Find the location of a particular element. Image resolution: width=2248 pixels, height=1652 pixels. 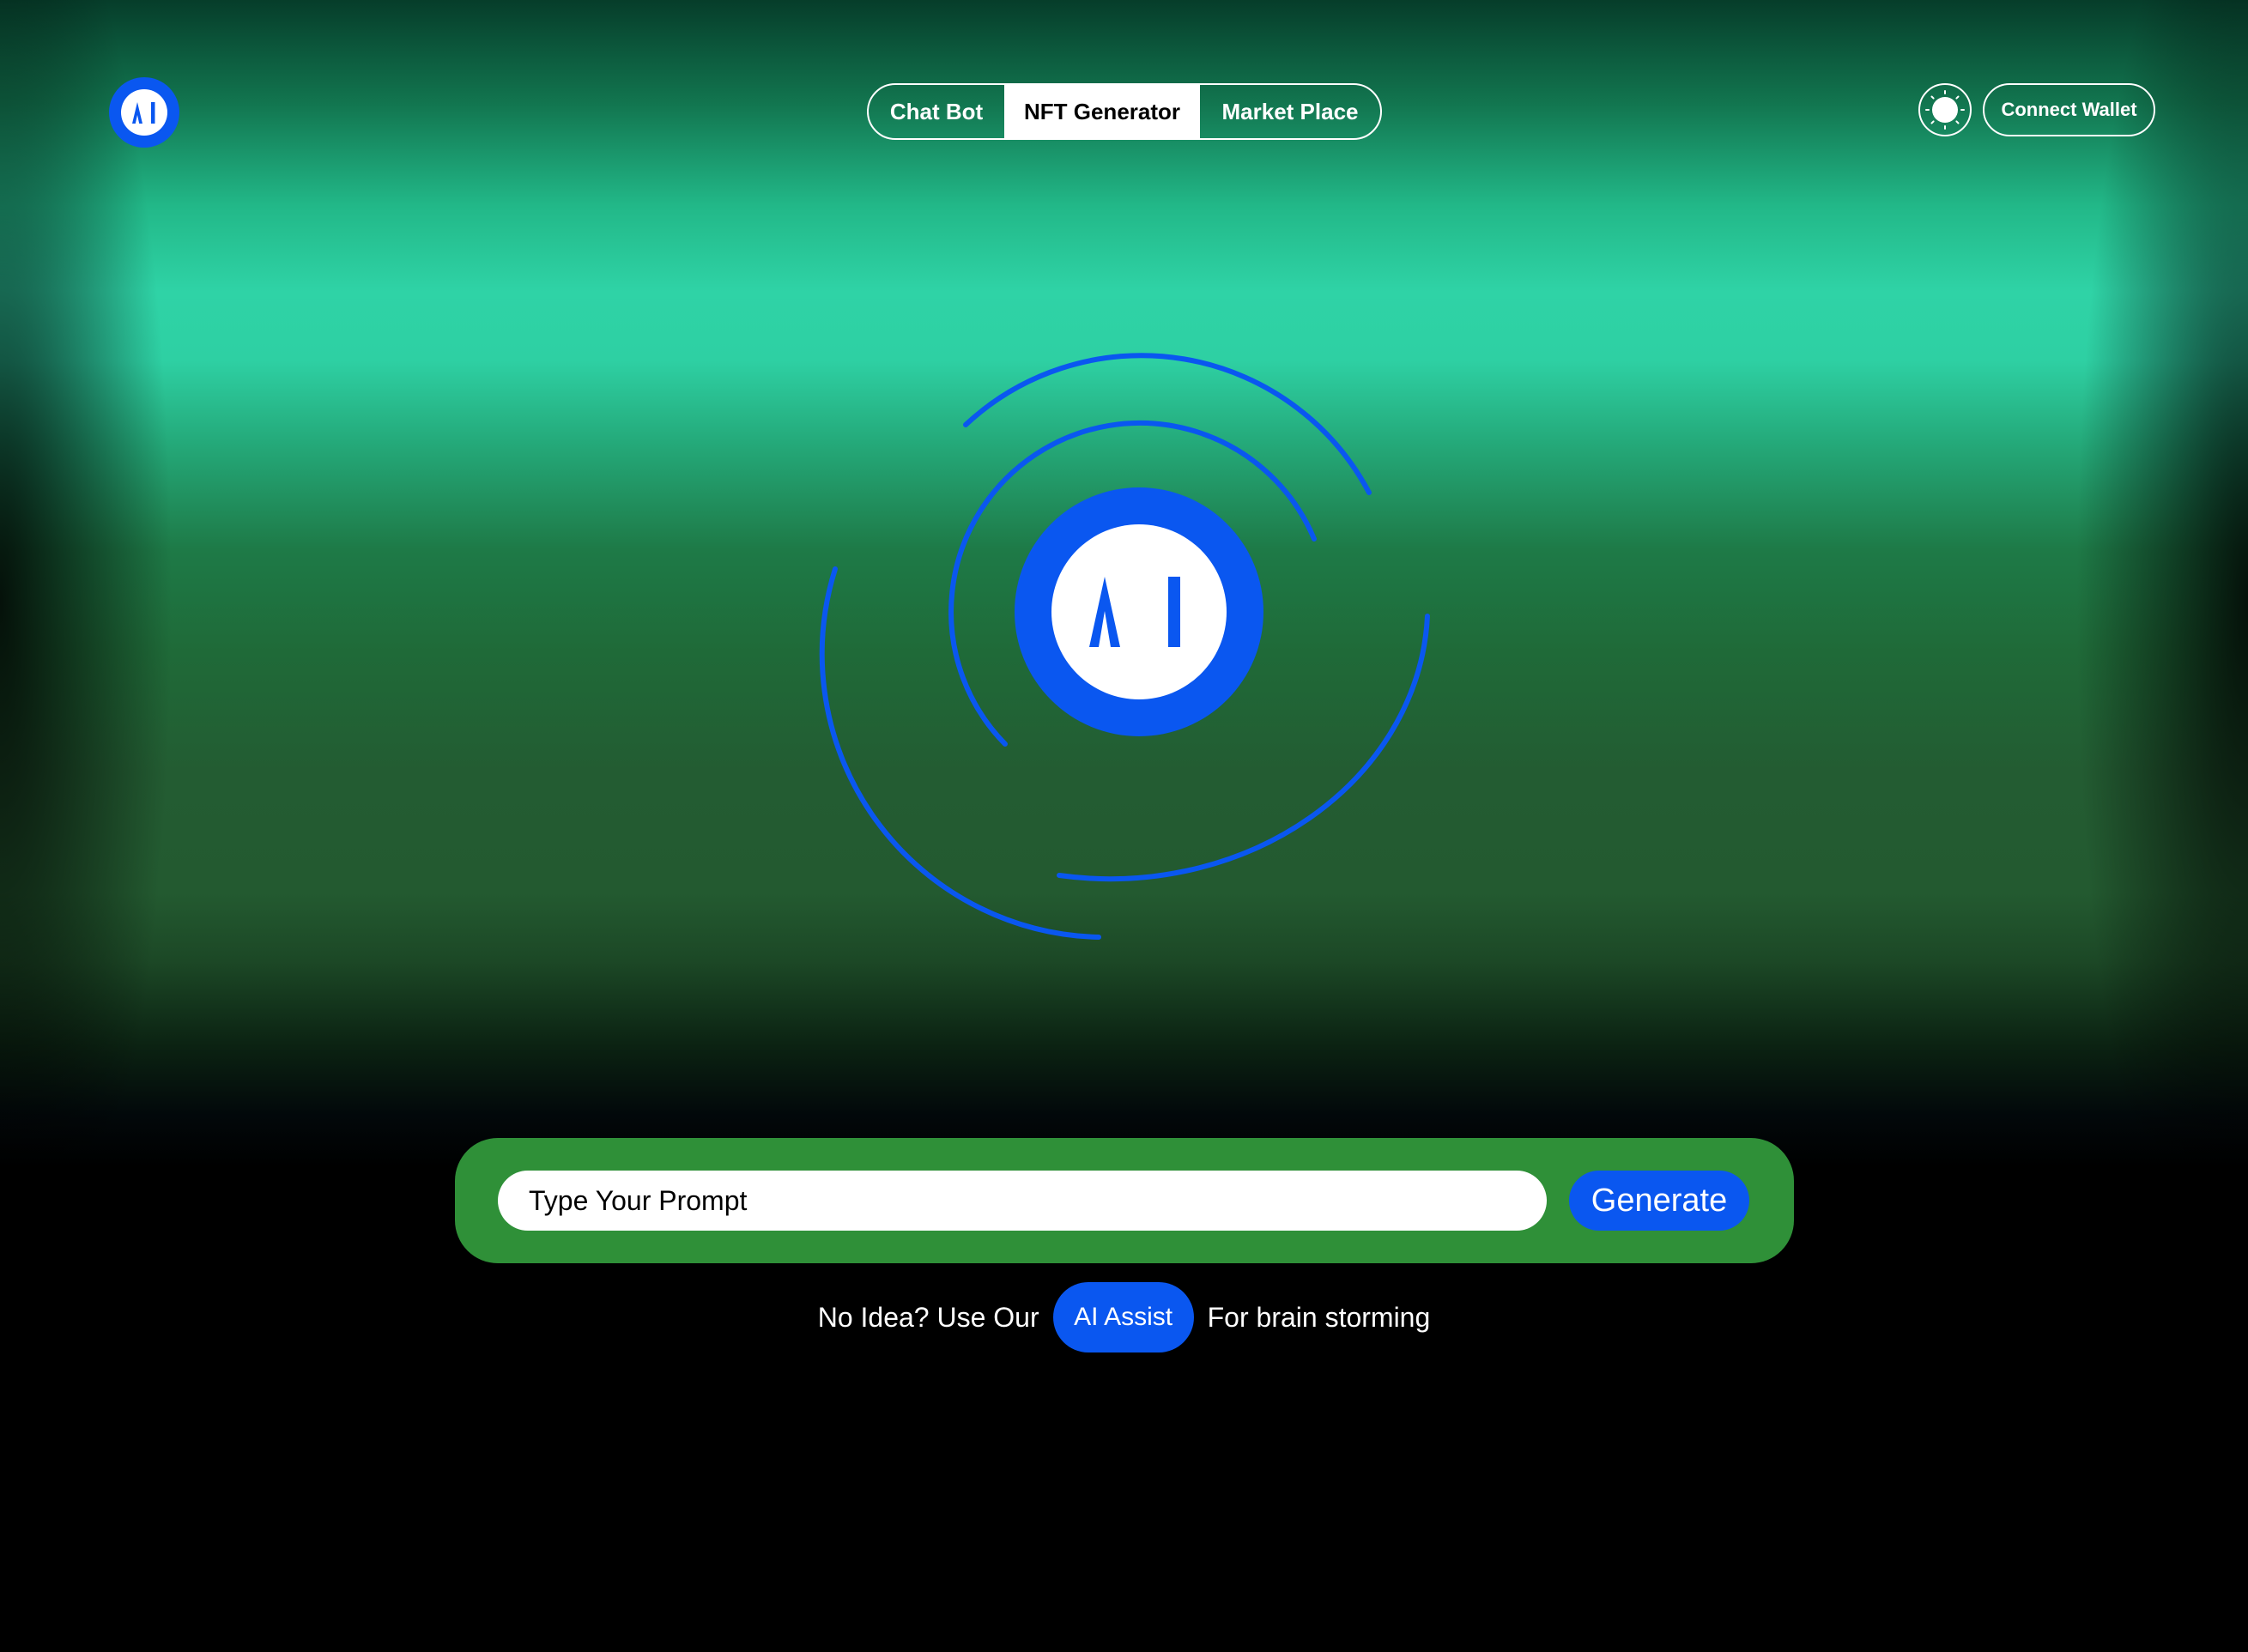

prompt-input is located at coordinates (1022, 1201).